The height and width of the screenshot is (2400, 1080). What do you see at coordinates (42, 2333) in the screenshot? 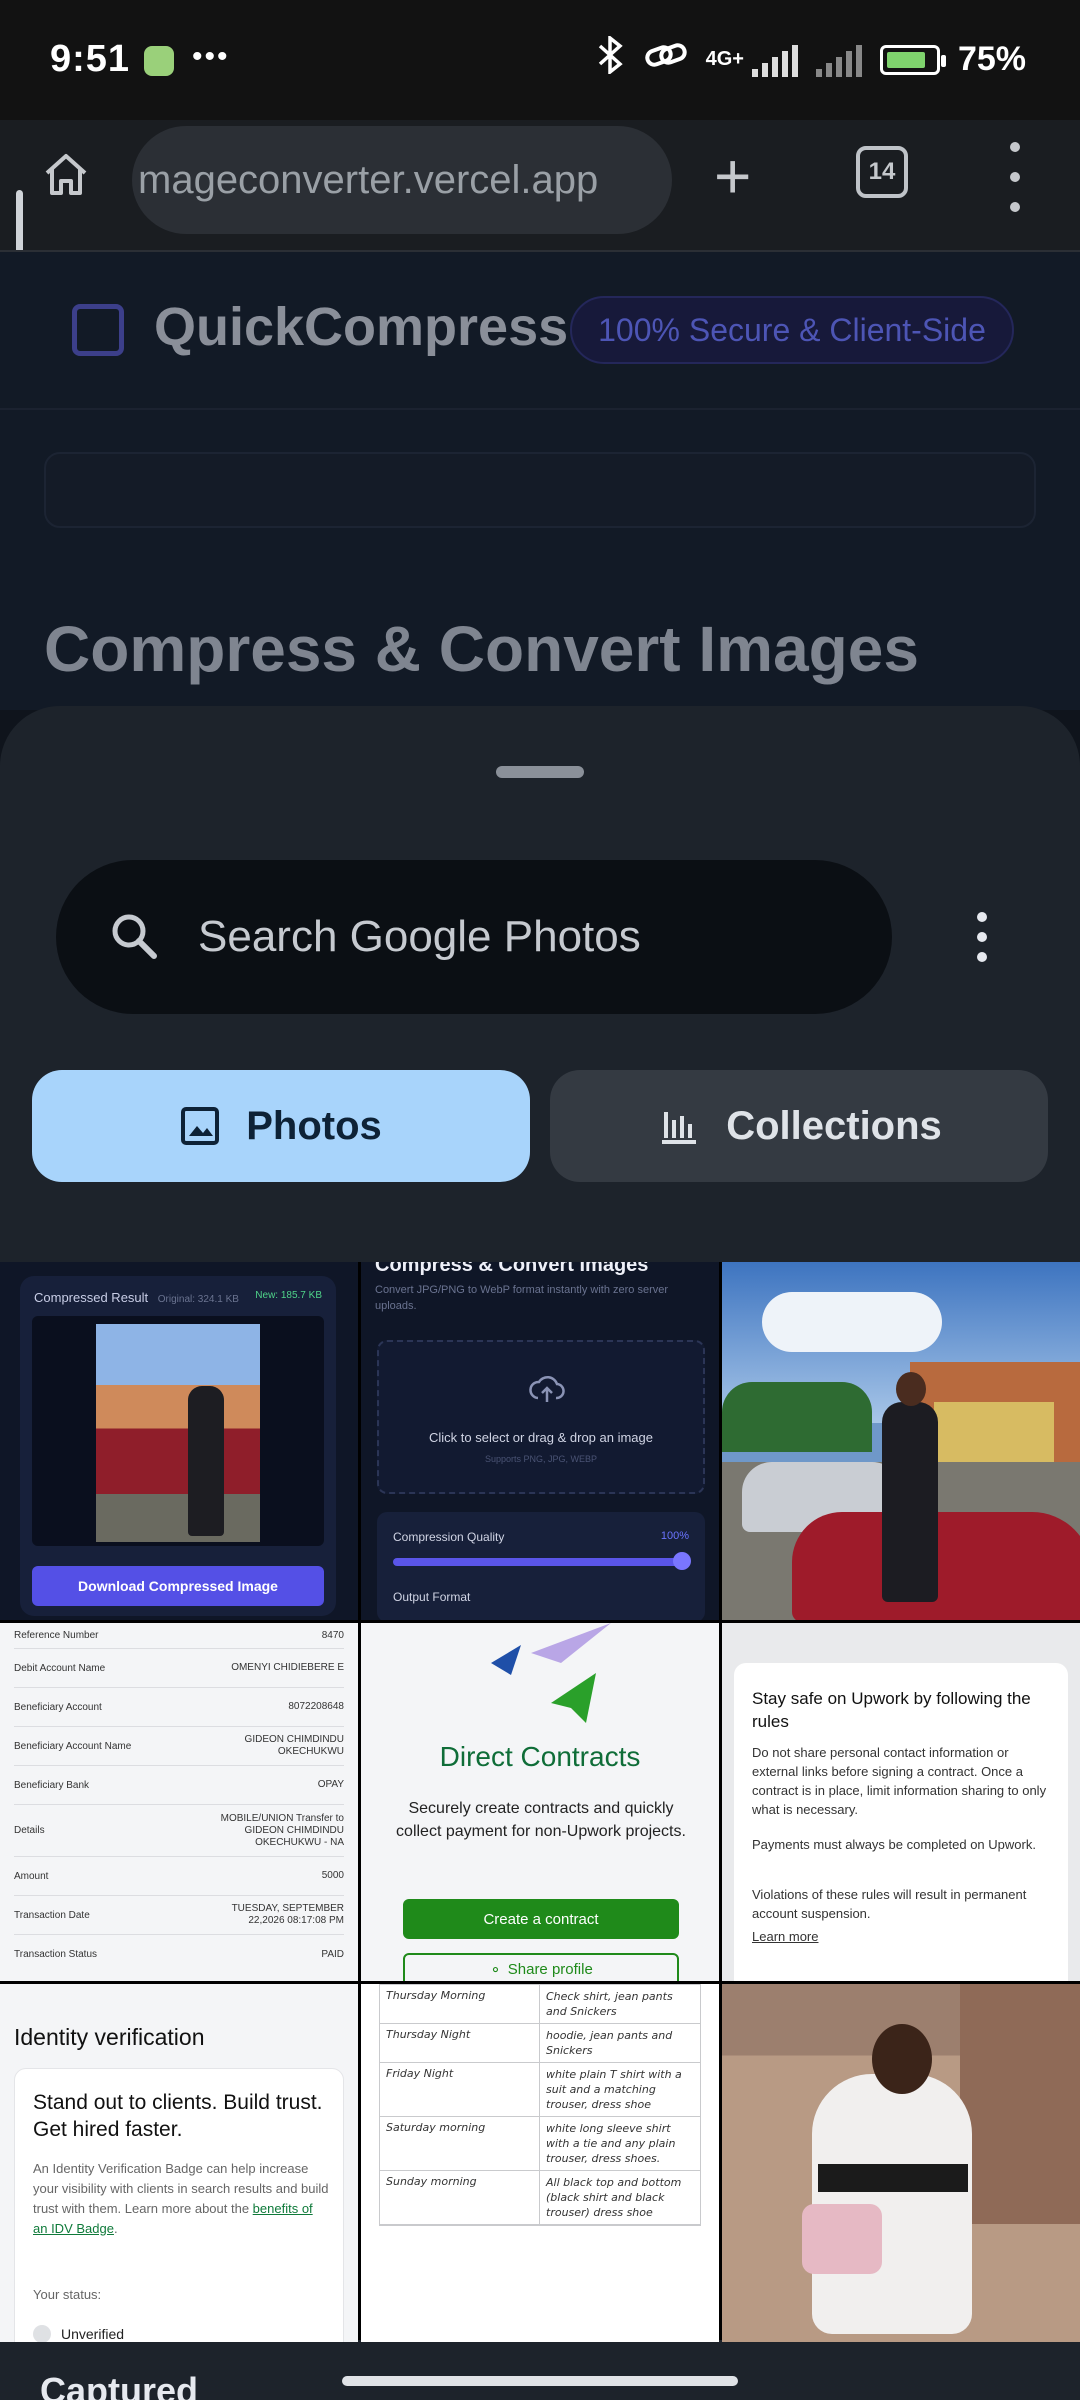
I see `status-dot-icon` at bounding box center [42, 2333].